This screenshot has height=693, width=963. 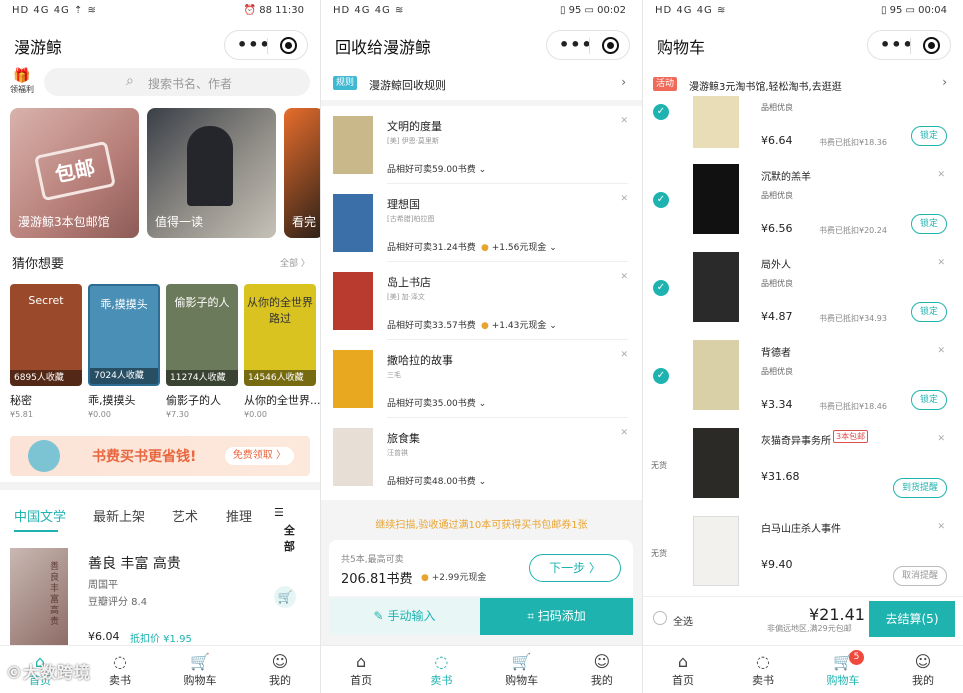 What do you see at coordinates (202, 335) in the screenshot?
I see `book-card: 偷影子的人 11274人收藏` at bounding box center [202, 335].